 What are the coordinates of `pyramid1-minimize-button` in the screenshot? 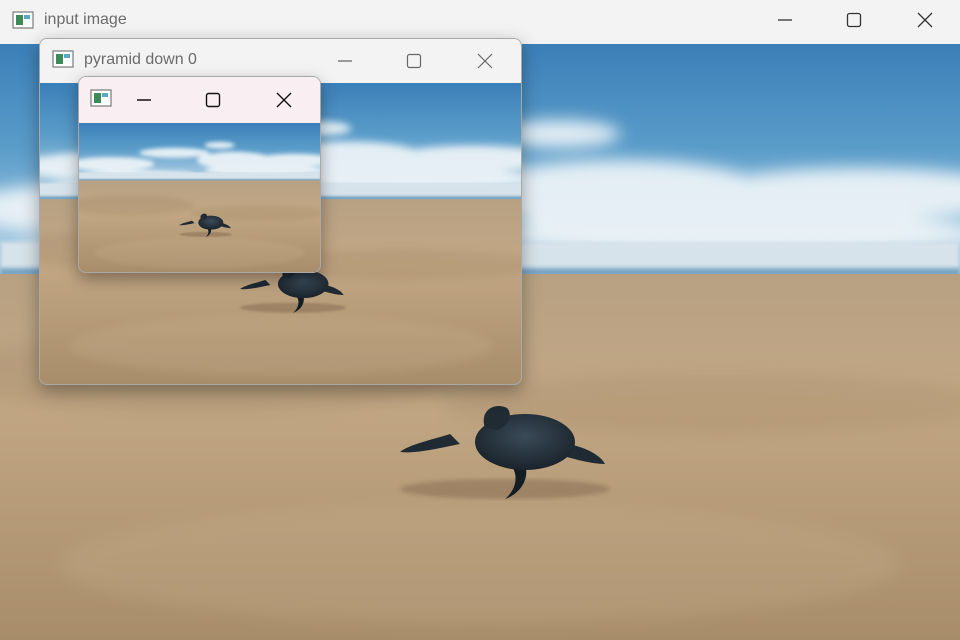 It's located at (144, 100).